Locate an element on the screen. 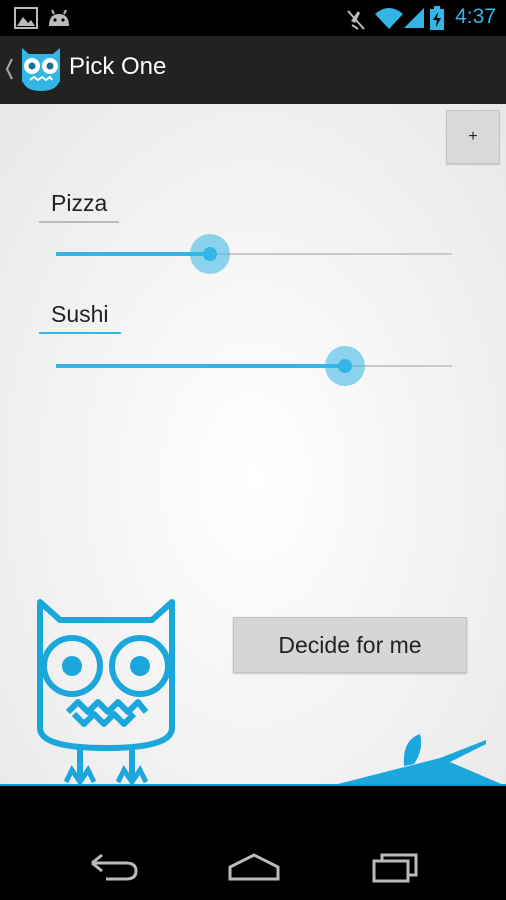  mute-icon is located at coordinates (356, 20).